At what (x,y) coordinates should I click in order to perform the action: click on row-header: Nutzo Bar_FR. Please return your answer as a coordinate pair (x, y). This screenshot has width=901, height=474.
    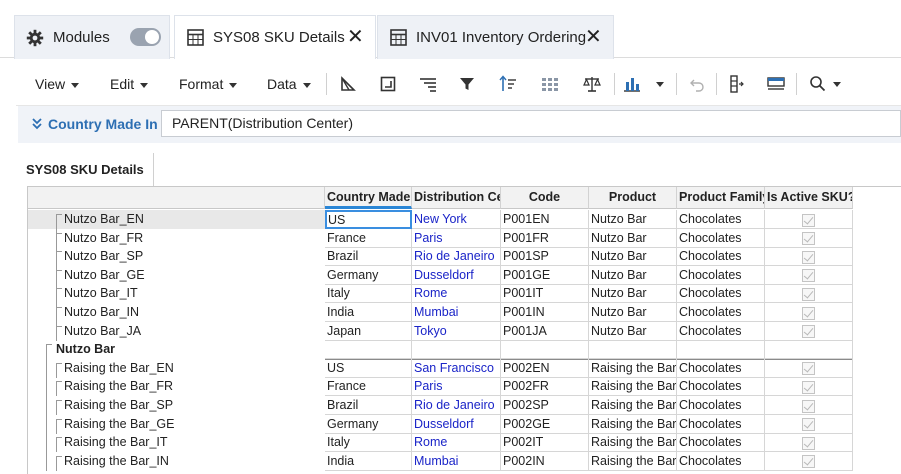
    Looking at the image, I should click on (176, 238).